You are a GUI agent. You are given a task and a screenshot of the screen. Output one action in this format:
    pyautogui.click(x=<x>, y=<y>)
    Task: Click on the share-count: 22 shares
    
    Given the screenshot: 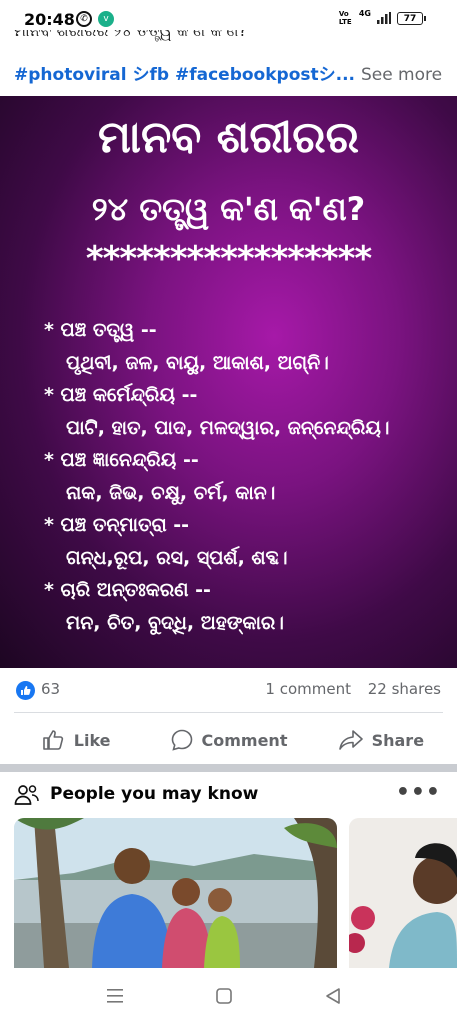 What is the action you would take?
    pyautogui.click(x=404, y=689)
    